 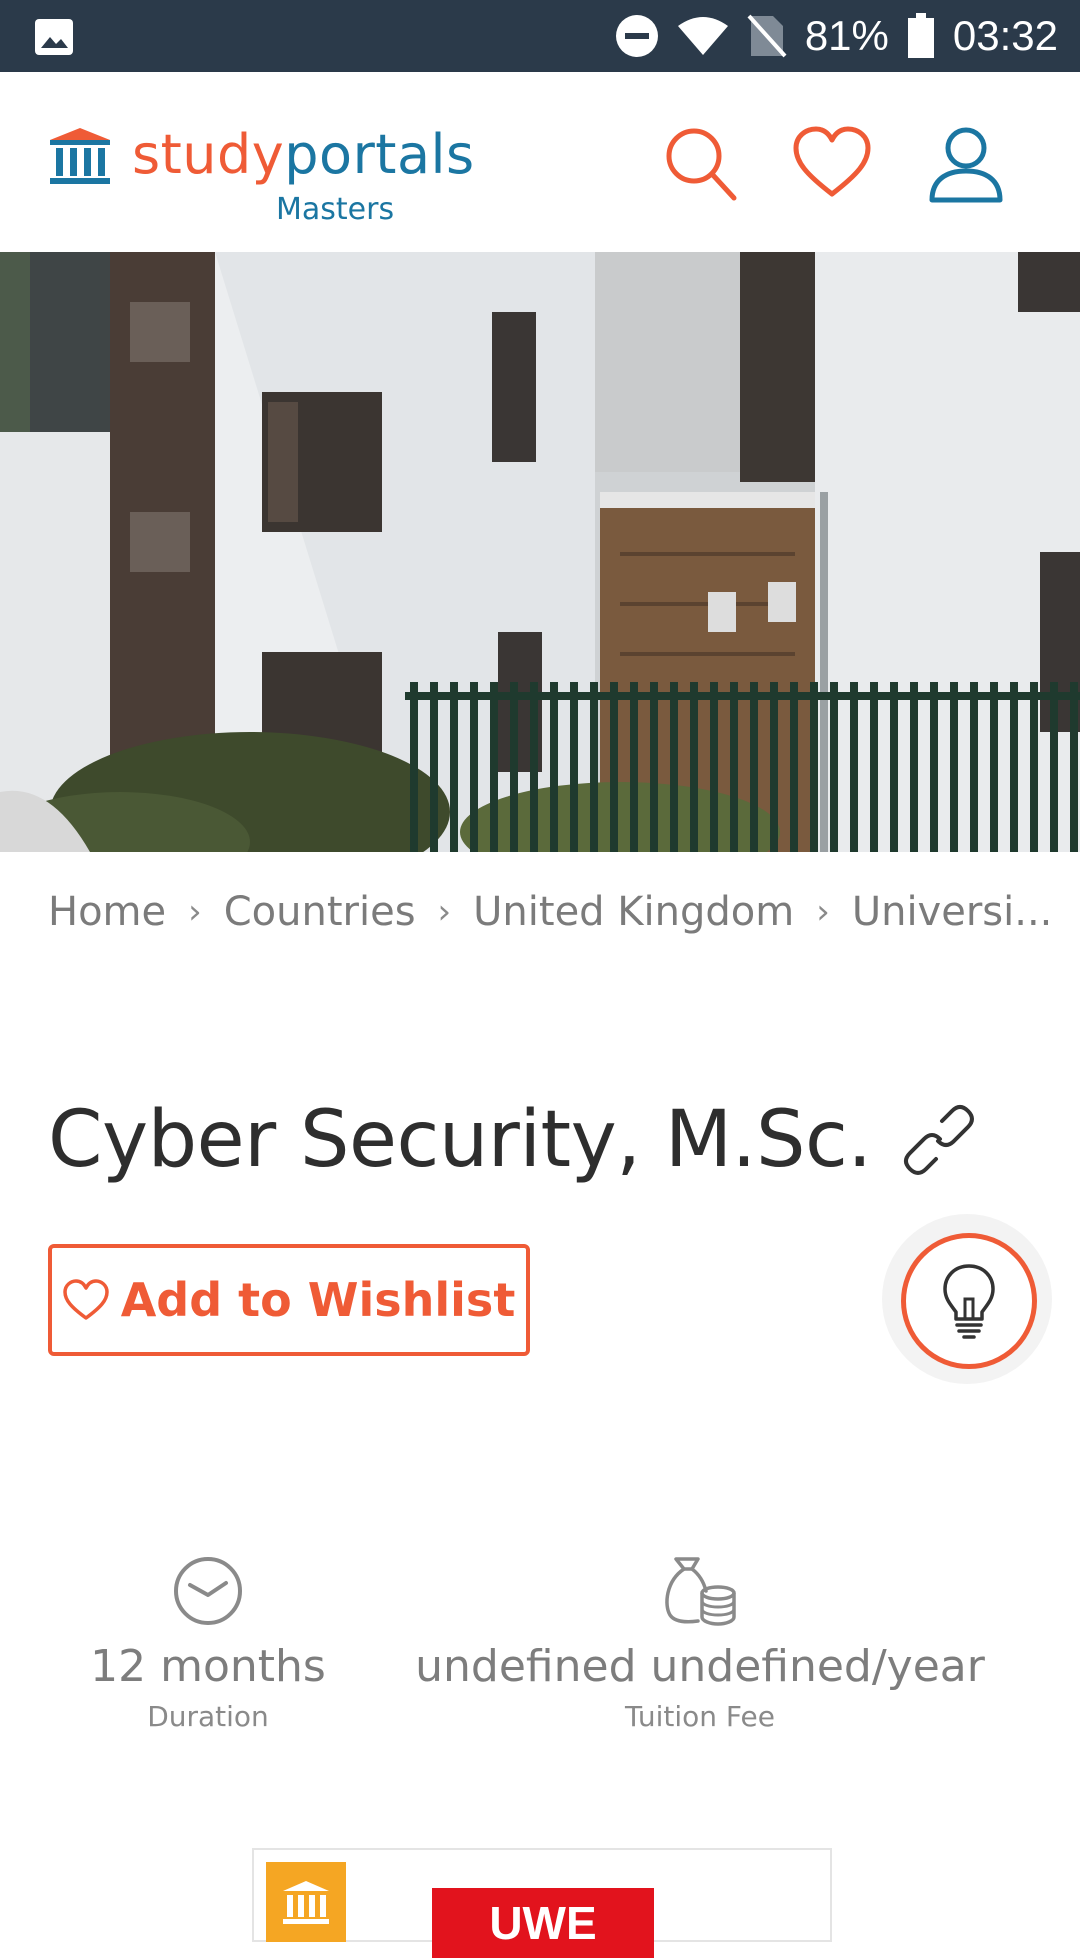 I want to click on duration-label: Duration, so click(x=208, y=1716).